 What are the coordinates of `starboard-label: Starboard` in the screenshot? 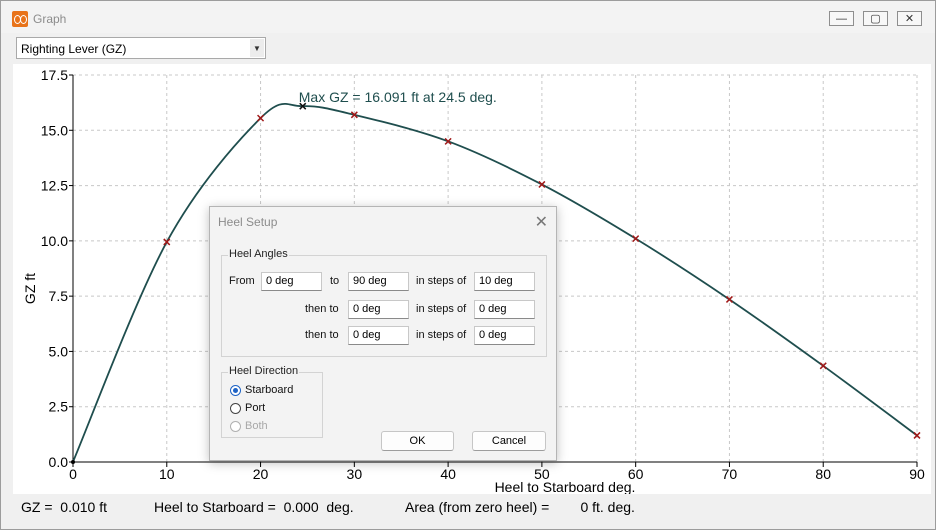 It's located at (269, 390).